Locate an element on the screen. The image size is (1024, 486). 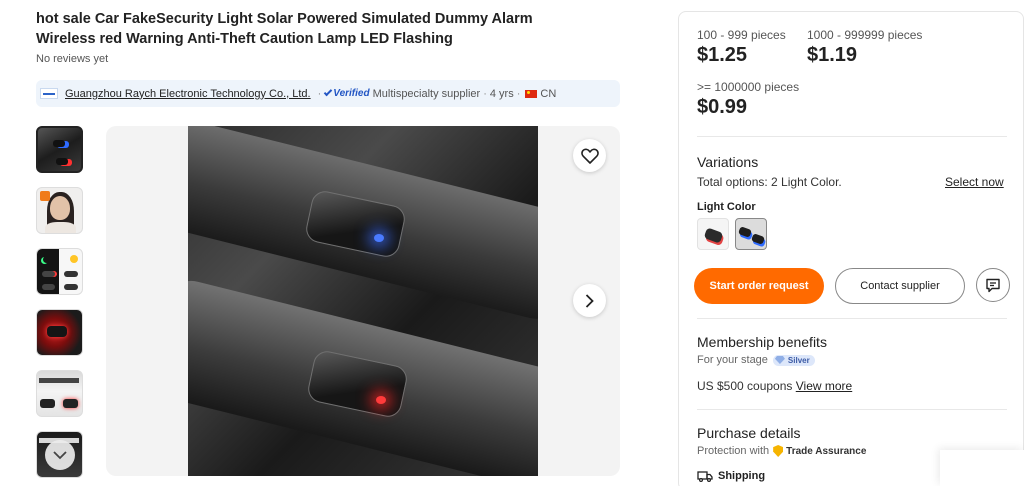
supplier-logo is located at coordinates (49, 93).